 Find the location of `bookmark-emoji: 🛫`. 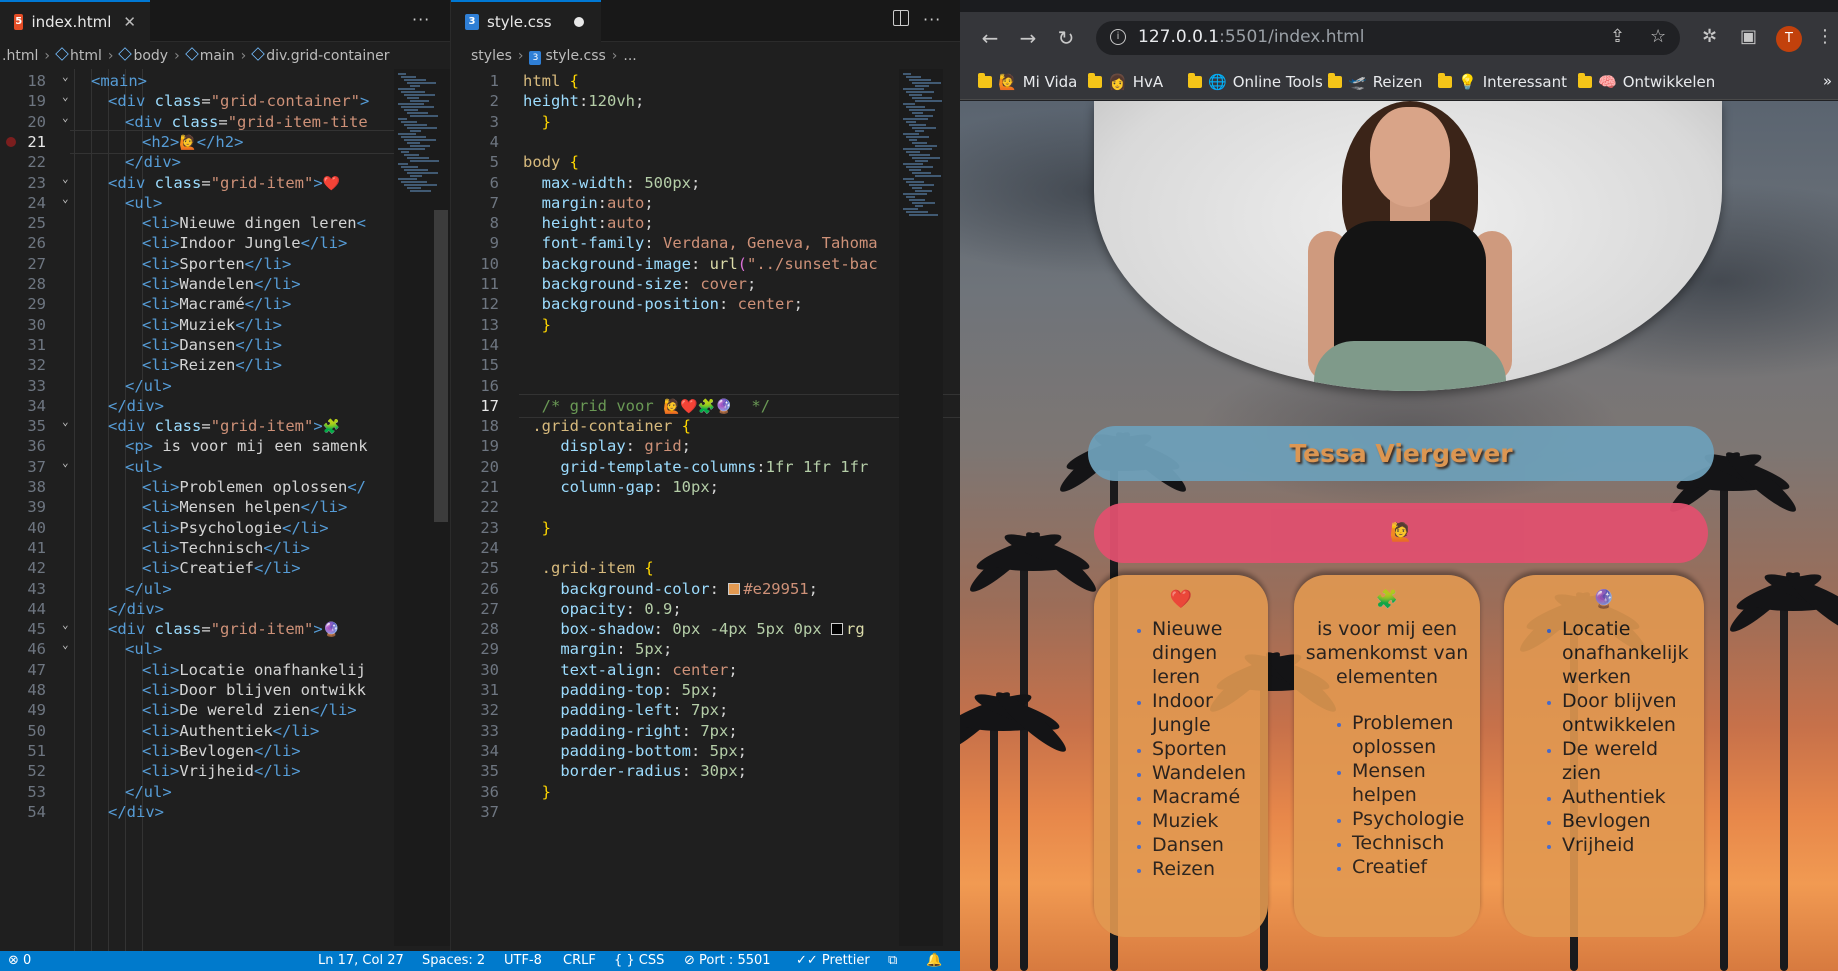

bookmark-emoji: 🛫 is located at coordinates (1357, 82).